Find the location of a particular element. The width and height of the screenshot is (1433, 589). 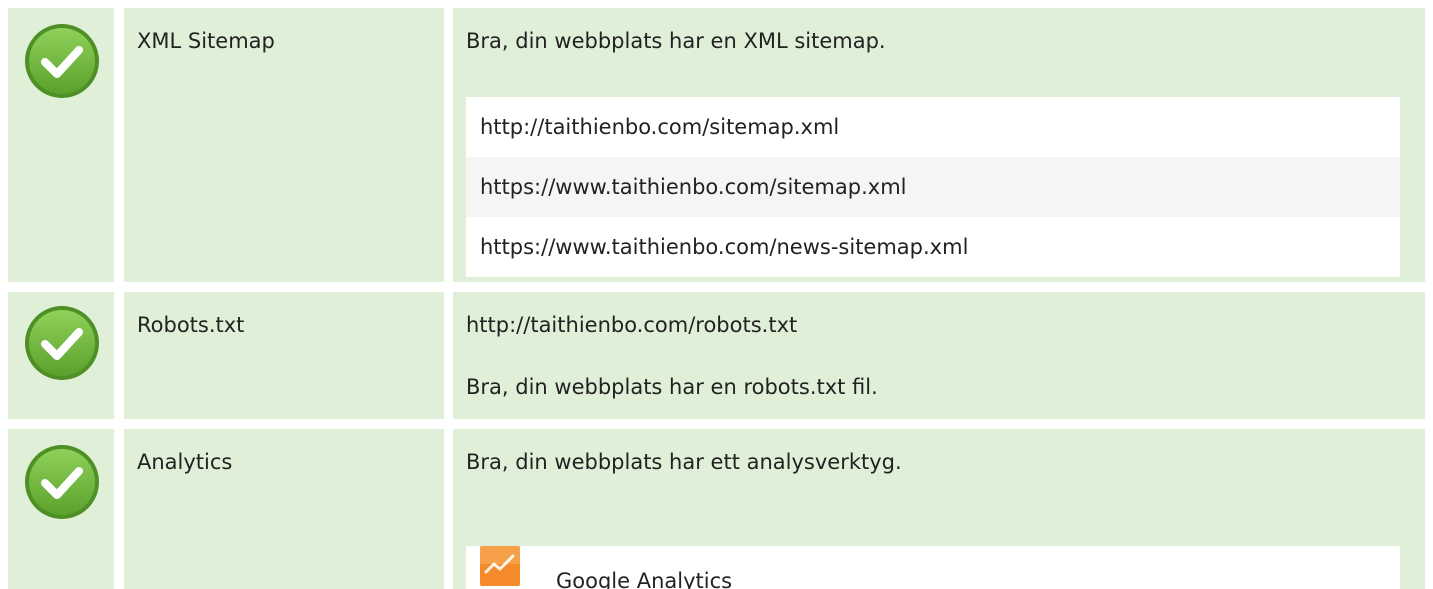

label-cell: XML Sitemap is located at coordinates (284, 145).